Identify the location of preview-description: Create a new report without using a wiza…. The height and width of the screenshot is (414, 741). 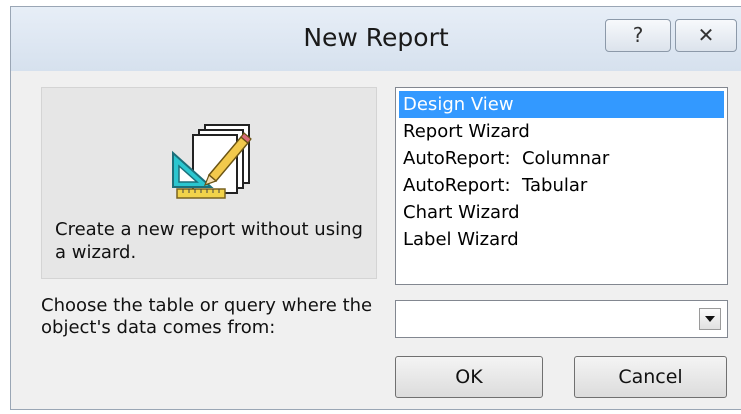
(209, 241).